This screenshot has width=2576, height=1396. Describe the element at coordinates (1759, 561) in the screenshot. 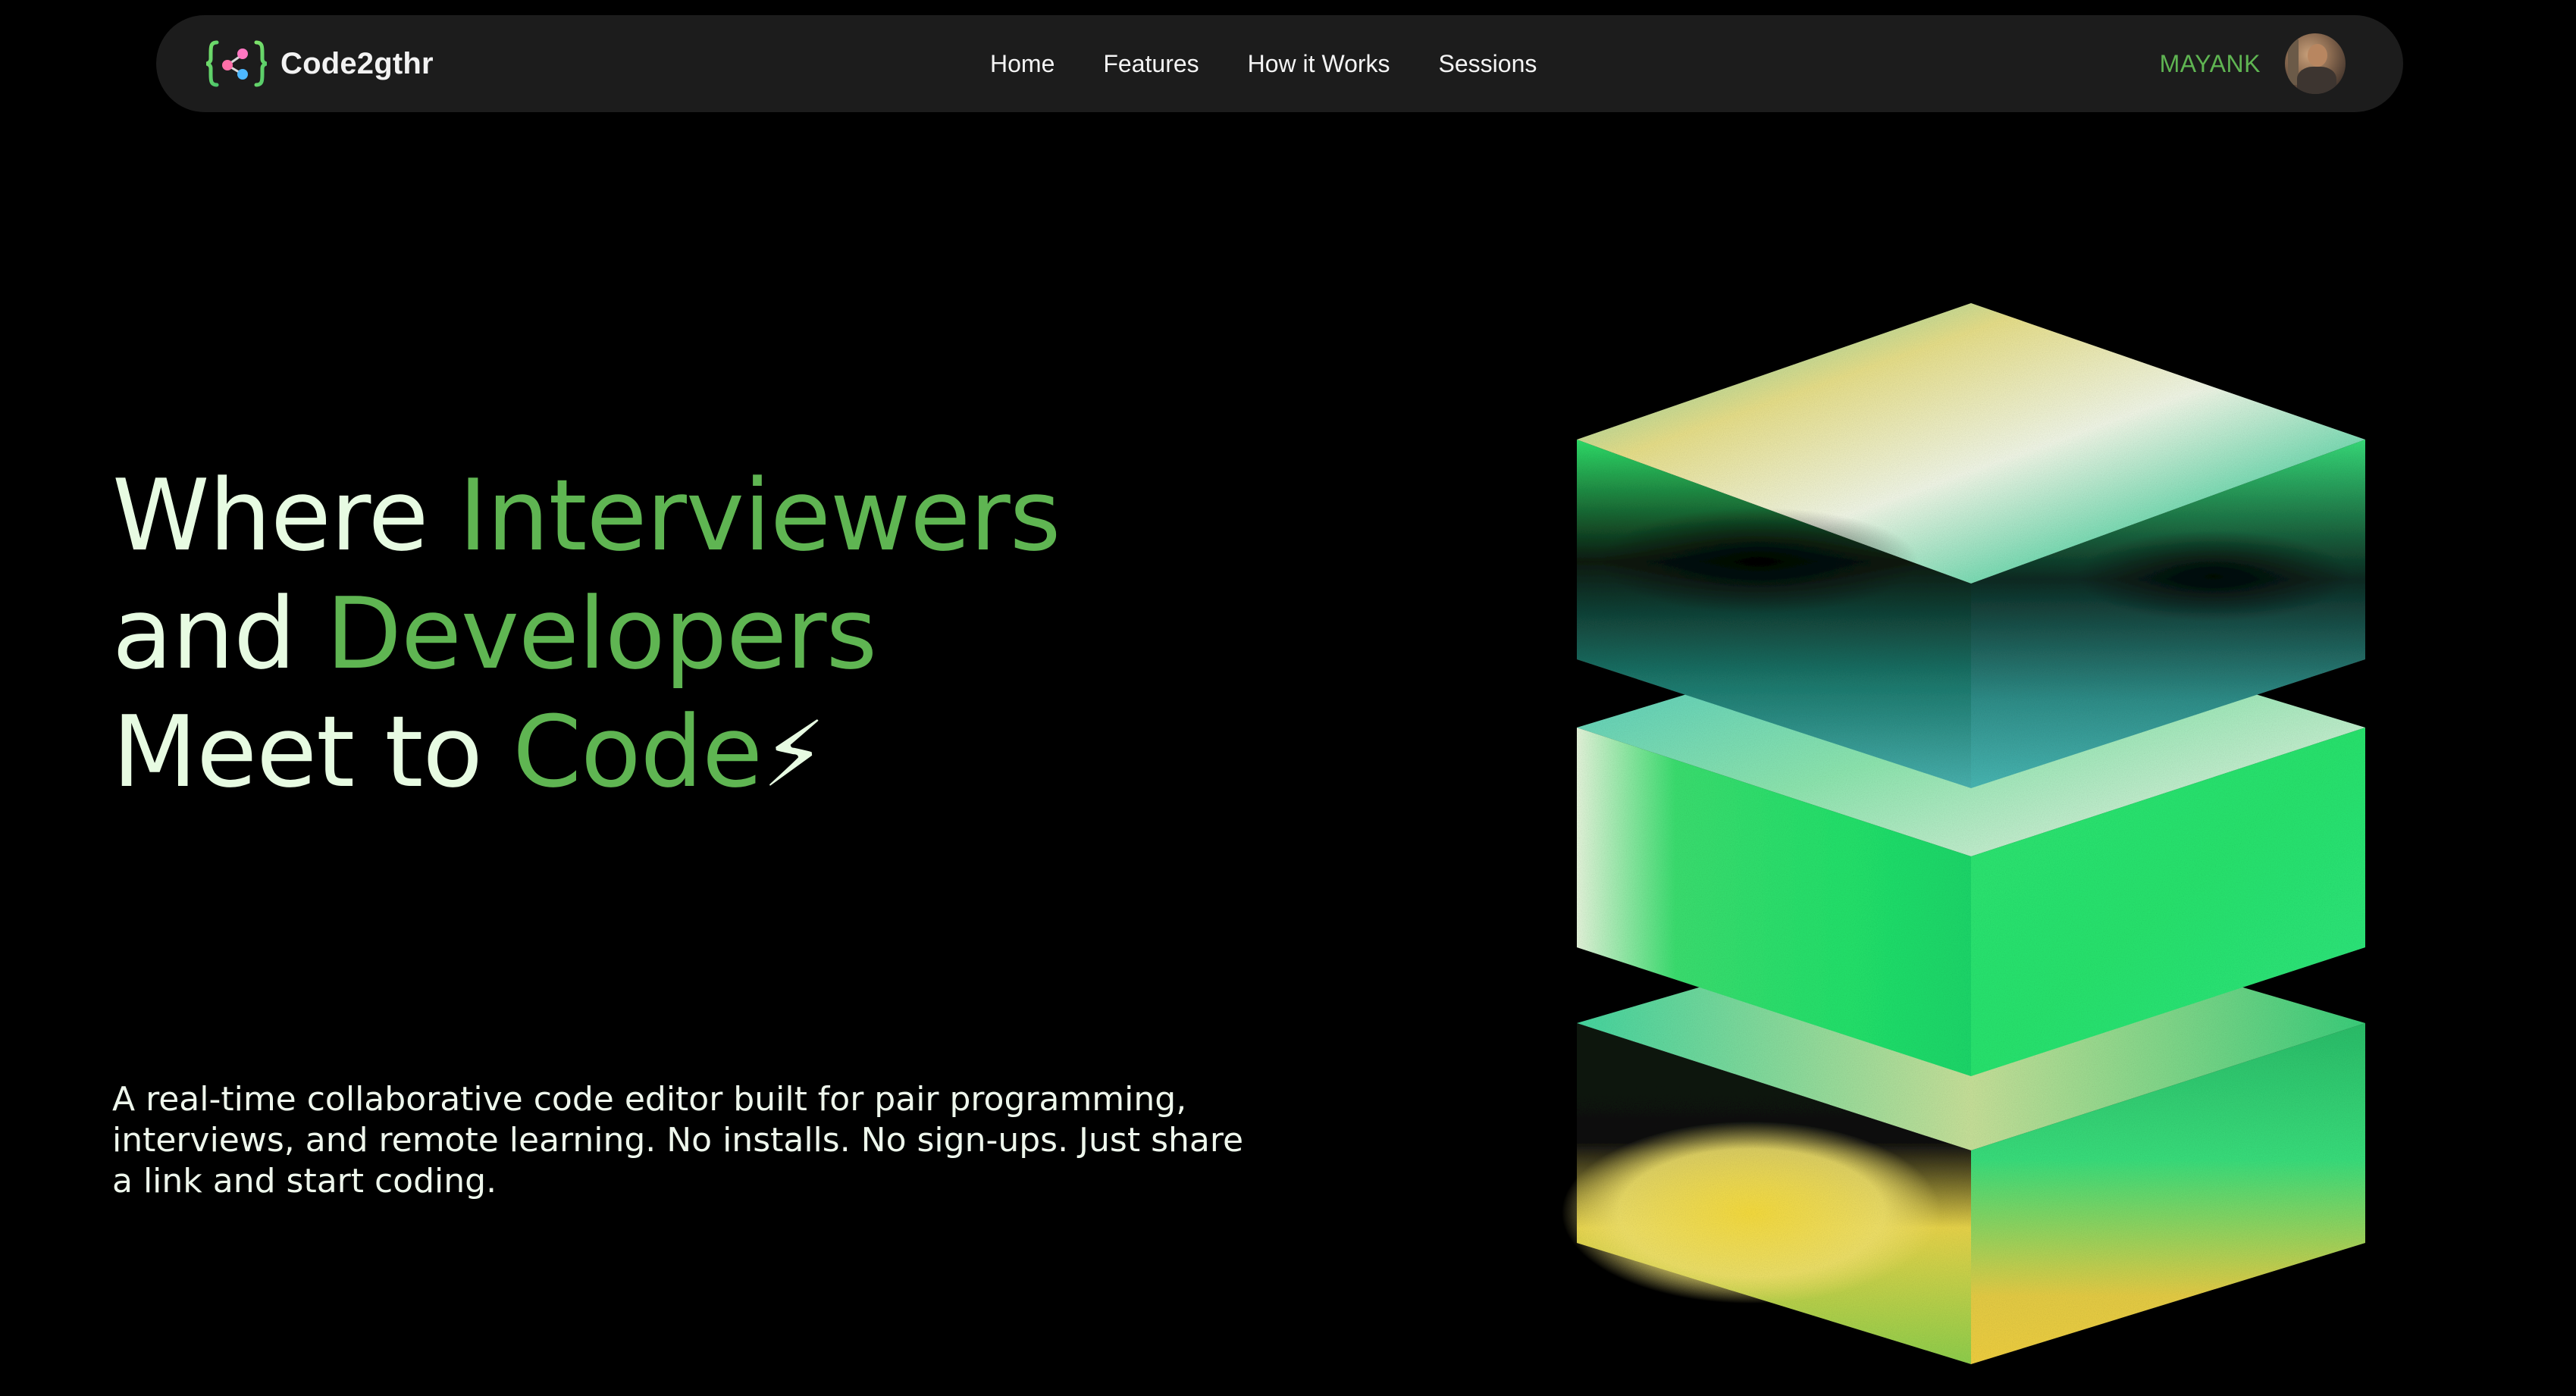

I see `top-block-shadow-left` at that location.